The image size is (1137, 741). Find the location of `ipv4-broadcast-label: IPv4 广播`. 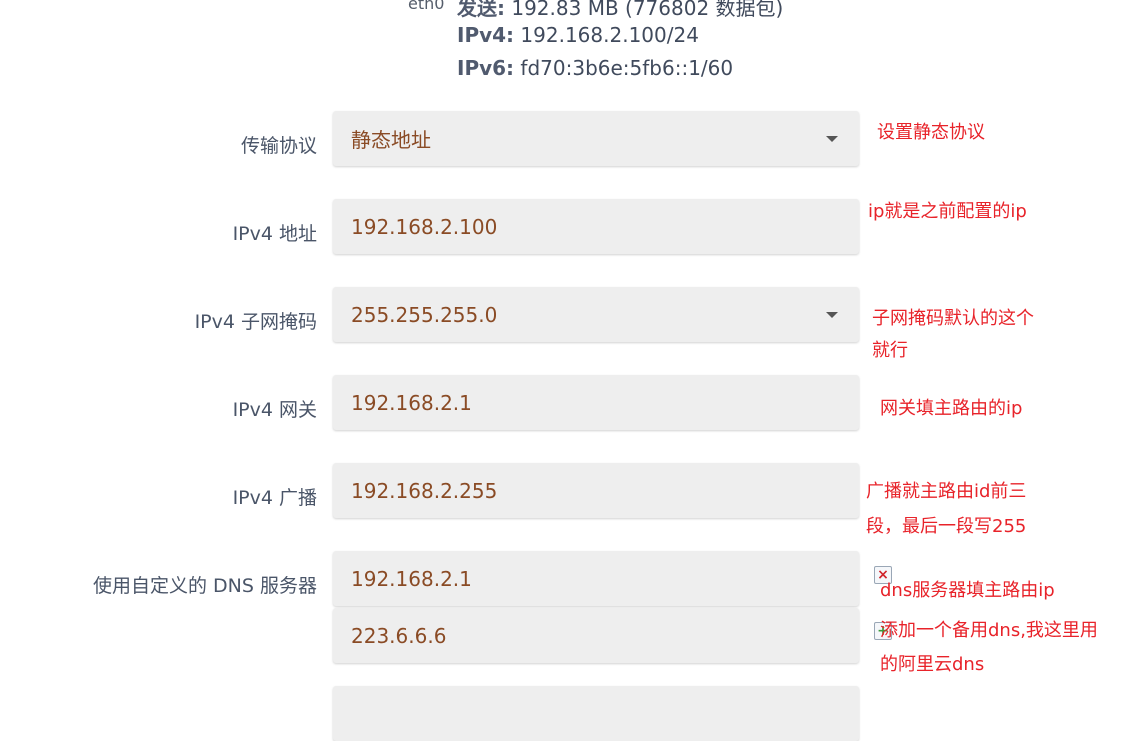

ipv4-broadcast-label: IPv4 广播 is located at coordinates (274, 498).